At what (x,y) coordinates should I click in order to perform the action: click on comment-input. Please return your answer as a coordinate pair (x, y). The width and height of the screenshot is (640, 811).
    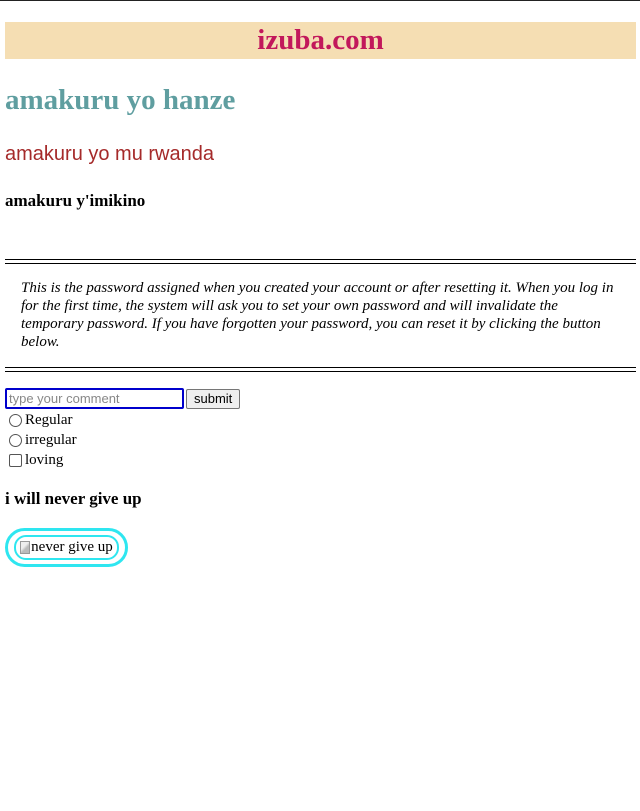
    Looking at the image, I should click on (94, 398).